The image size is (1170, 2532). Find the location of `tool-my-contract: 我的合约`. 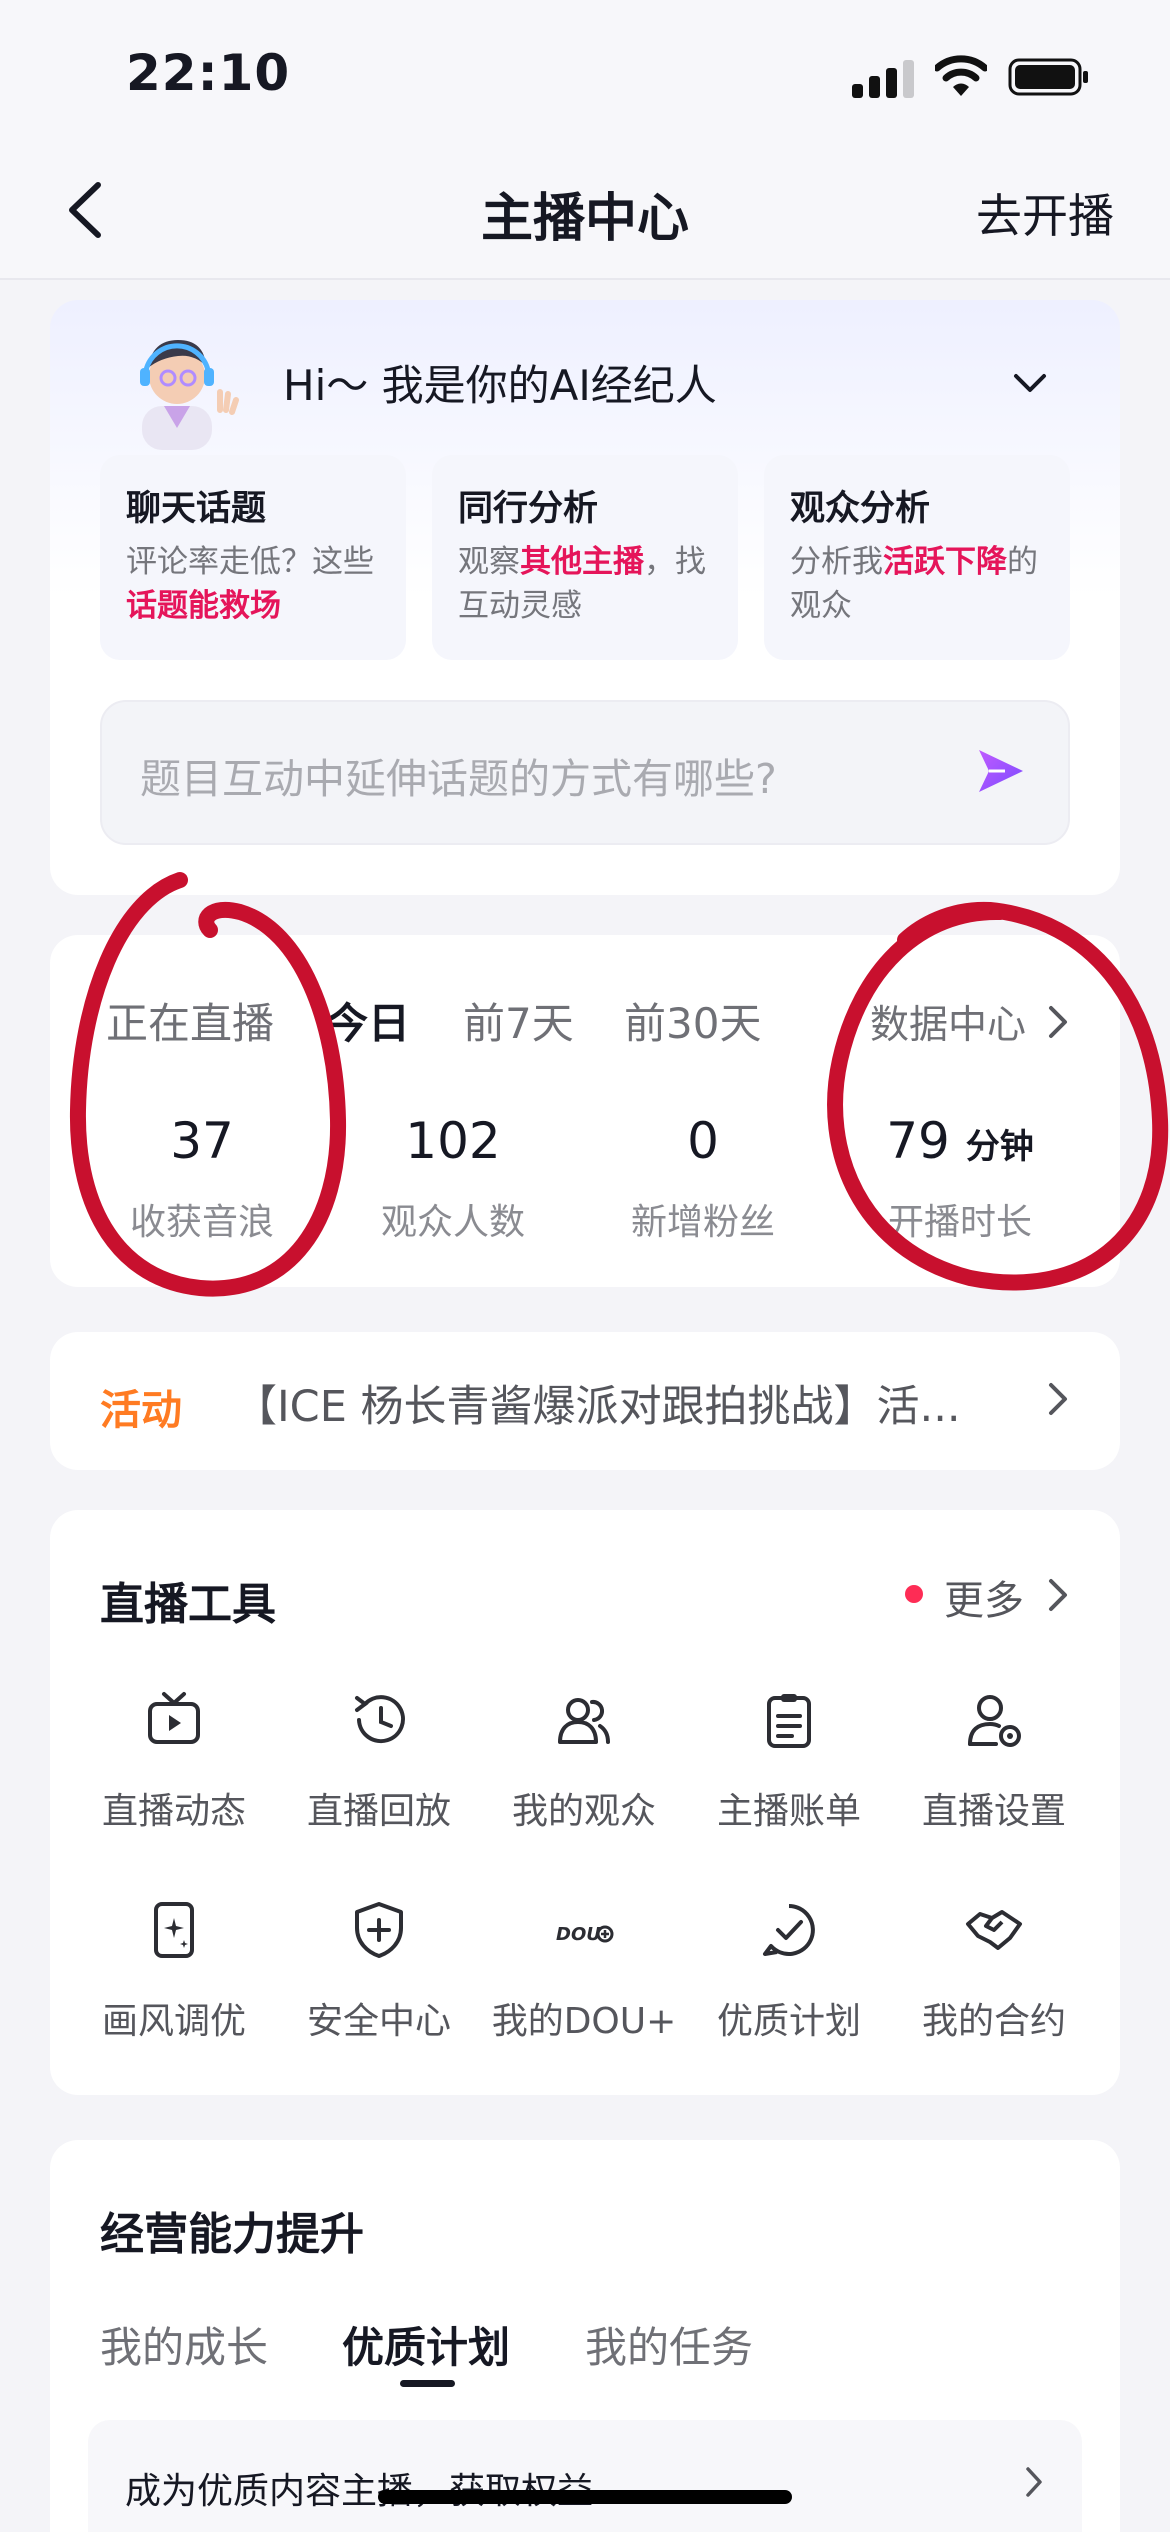

tool-my-contract: 我的合约 is located at coordinates (994, 1985).